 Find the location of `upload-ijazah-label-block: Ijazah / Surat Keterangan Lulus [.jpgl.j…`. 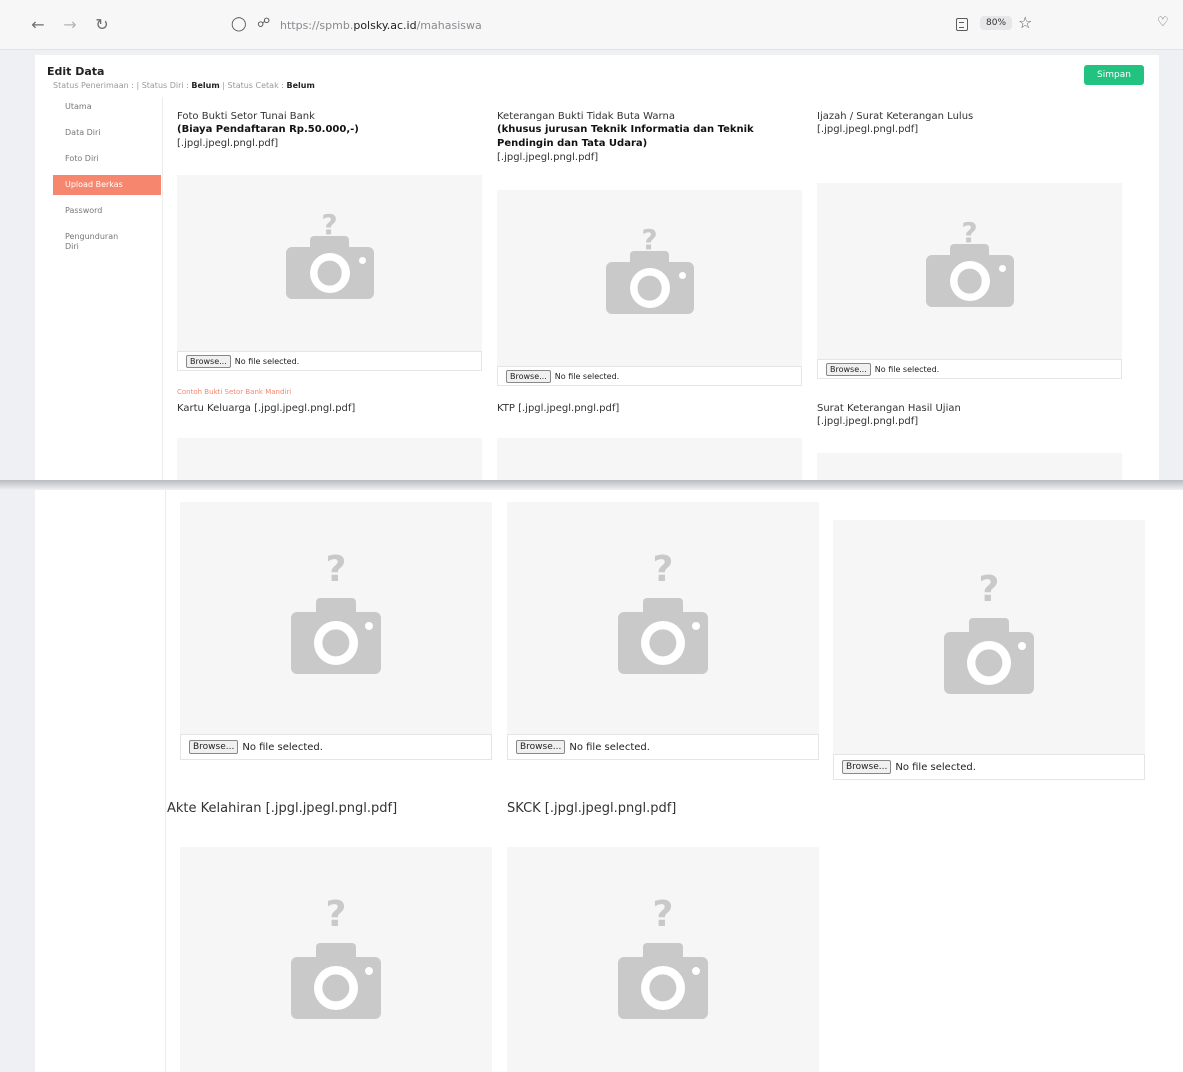

upload-ijazah-label-block: Ijazah / Surat Keterangan Lulus [.jpgl.j… is located at coordinates (972, 123).